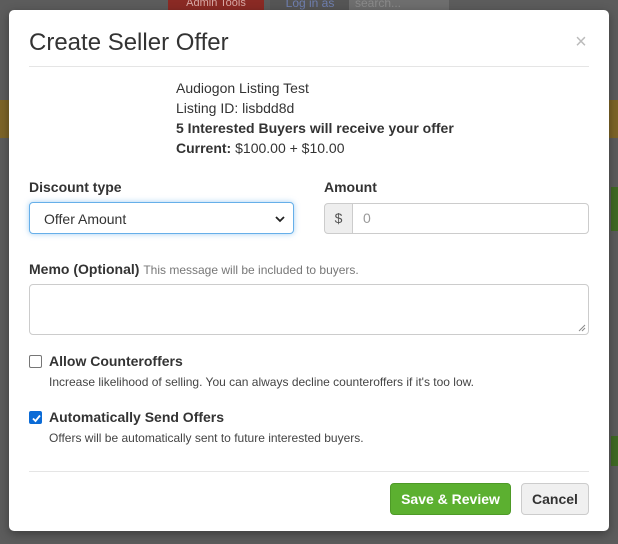  What do you see at coordinates (582, 328) in the screenshot?
I see `resize-handle-icon` at bounding box center [582, 328].